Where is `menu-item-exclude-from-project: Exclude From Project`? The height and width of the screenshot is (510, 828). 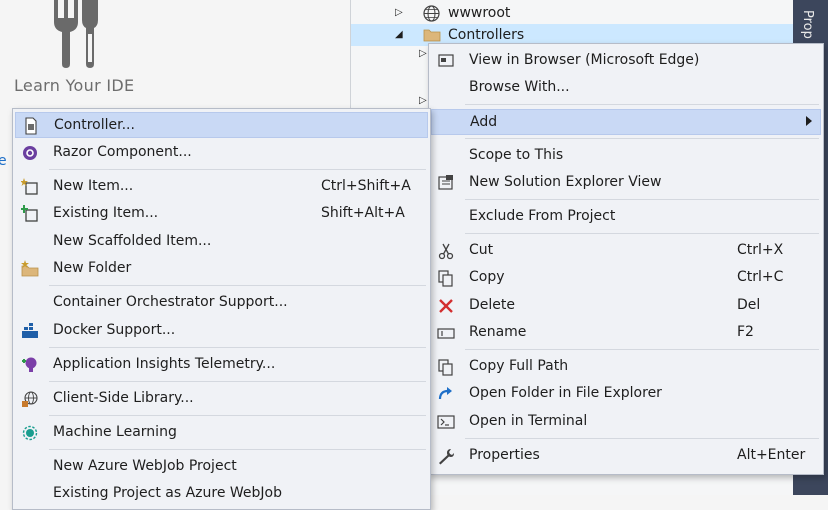 menu-item-exclude-from-project: Exclude From Project is located at coordinates (626, 217).